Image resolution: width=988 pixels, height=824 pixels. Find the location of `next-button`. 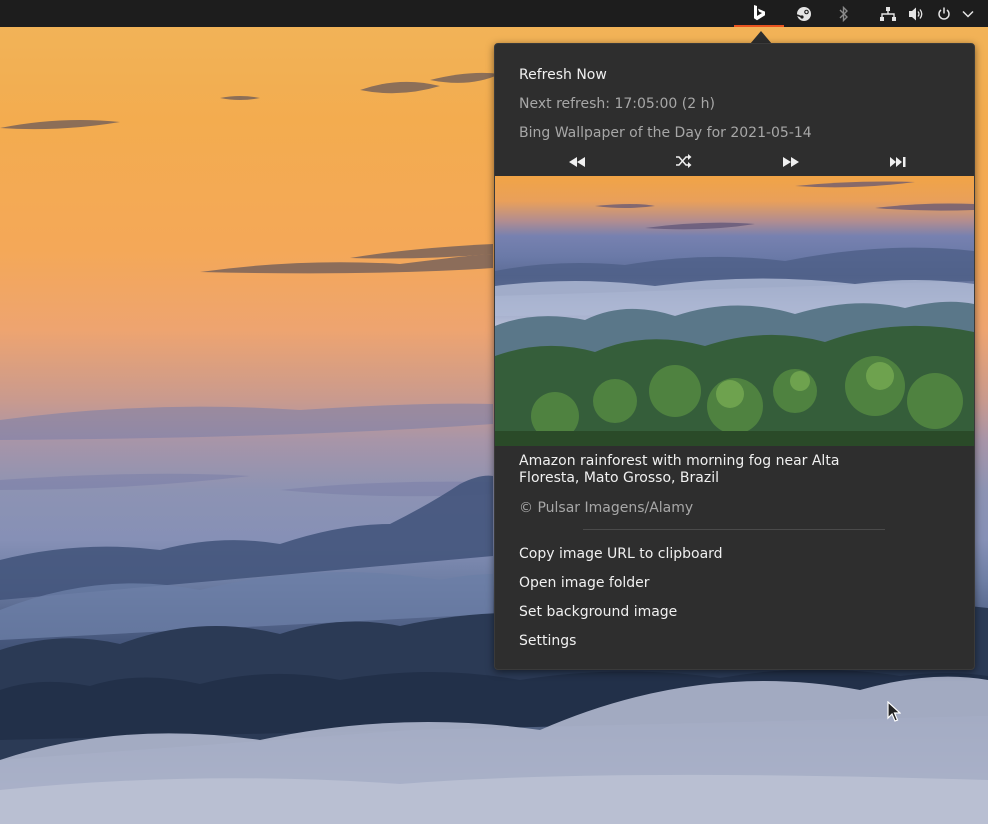

next-button is located at coordinates (791, 163).